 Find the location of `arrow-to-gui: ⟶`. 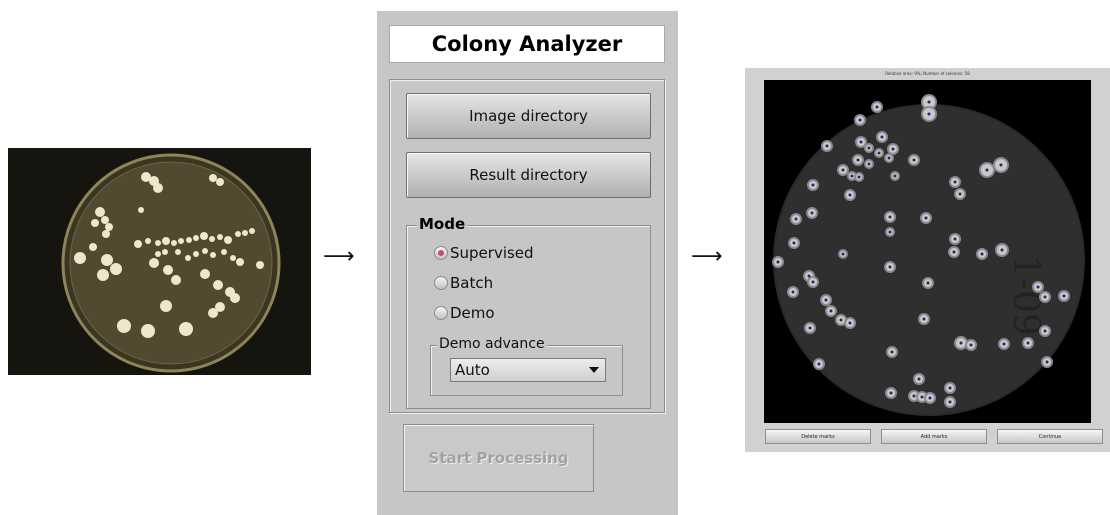

arrow-to-gui: ⟶ is located at coordinates (339, 256).